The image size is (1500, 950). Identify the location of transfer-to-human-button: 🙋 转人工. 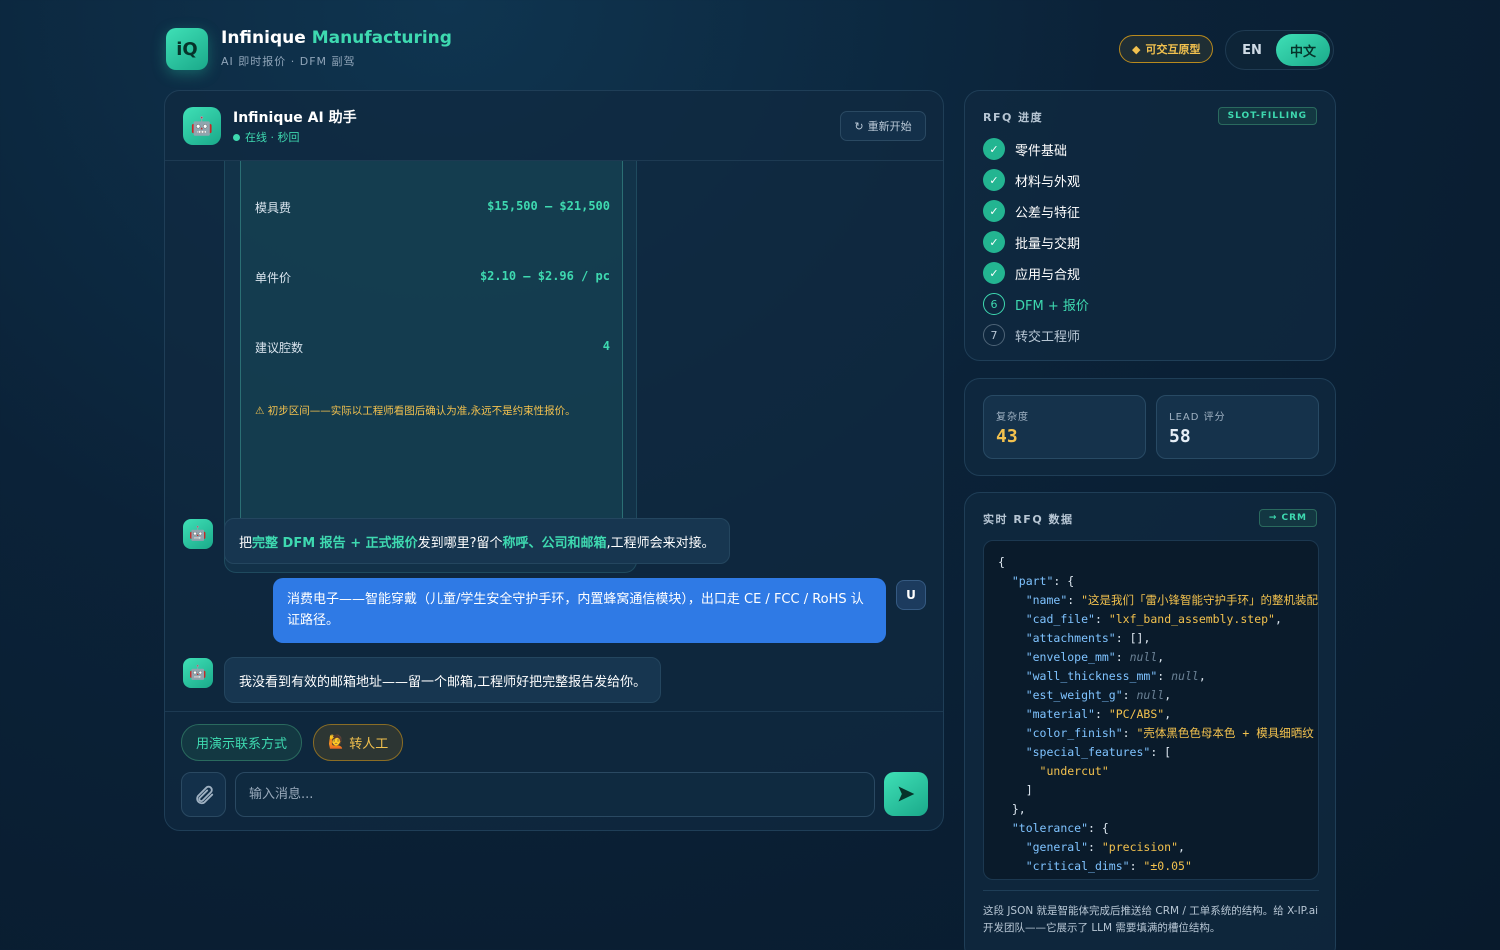
(358, 742).